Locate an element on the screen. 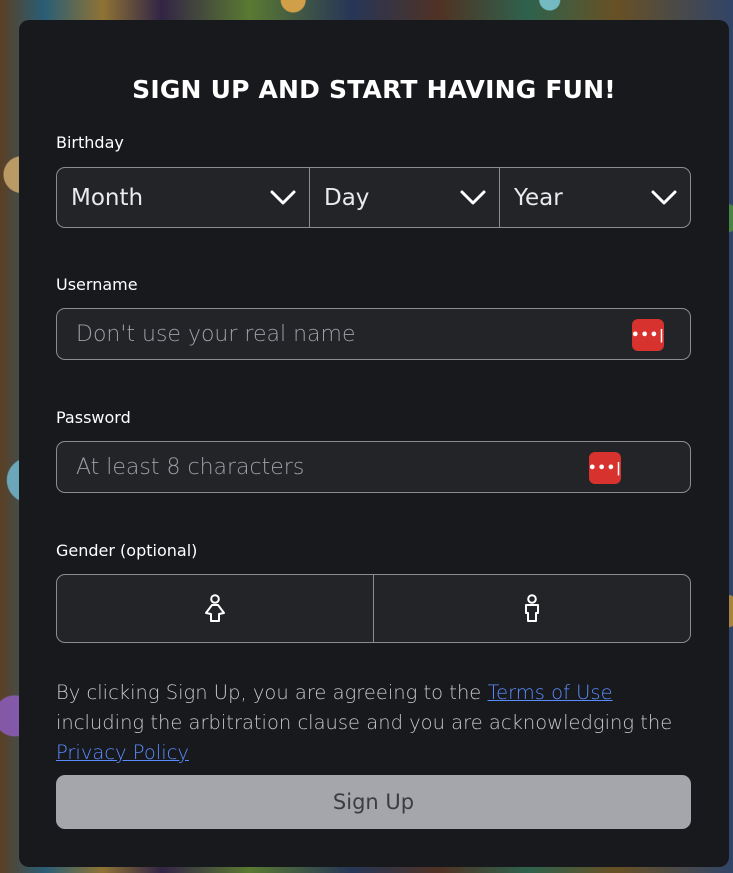 The height and width of the screenshot is (873, 733). gender-selector is located at coordinates (373, 608).